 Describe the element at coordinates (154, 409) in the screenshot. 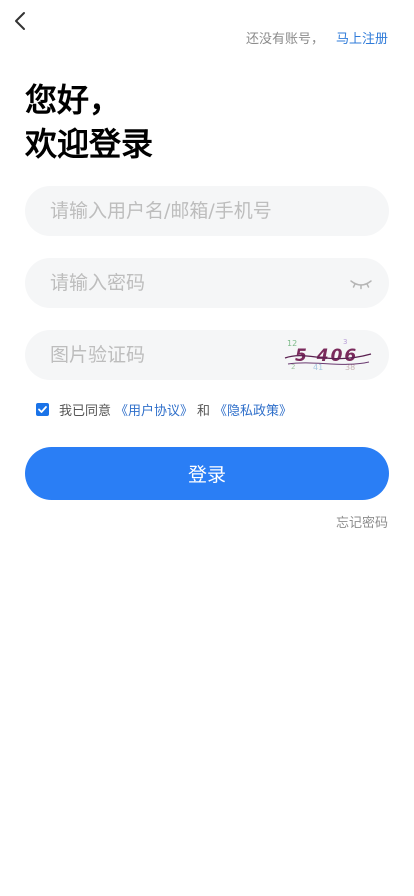

I see `user-agreement-link: 《用户协议》` at that location.